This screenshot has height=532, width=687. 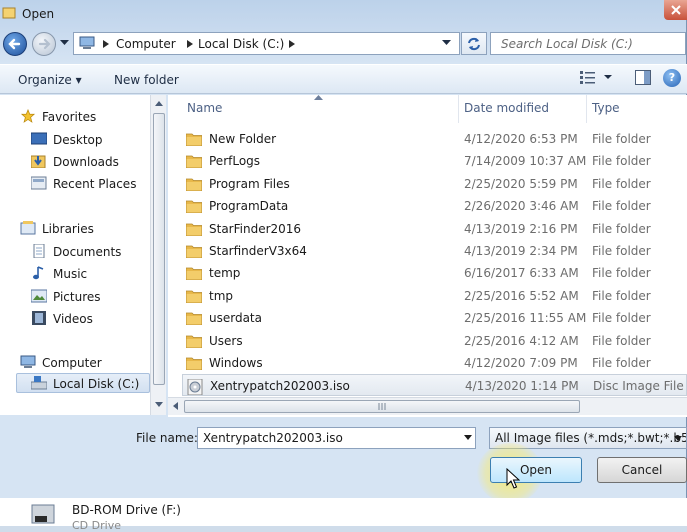 I want to click on column-header-type: Type, so click(x=606, y=108).